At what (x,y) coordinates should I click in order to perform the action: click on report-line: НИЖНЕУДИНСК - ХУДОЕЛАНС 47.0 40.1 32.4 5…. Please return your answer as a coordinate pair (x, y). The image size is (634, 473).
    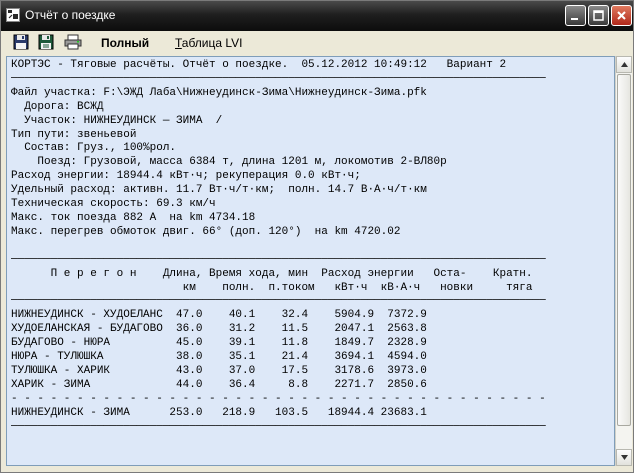
    Looking at the image, I should click on (219, 315).